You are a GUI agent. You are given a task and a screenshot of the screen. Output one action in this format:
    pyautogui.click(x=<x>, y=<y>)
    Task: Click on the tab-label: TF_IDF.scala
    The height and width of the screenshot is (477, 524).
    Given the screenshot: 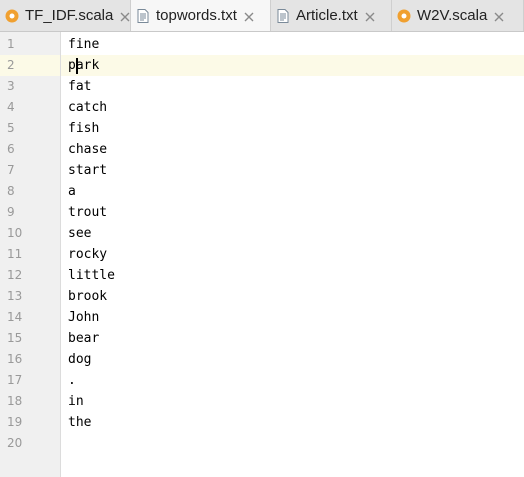 What is the action you would take?
    pyautogui.click(x=69, y=15)
    